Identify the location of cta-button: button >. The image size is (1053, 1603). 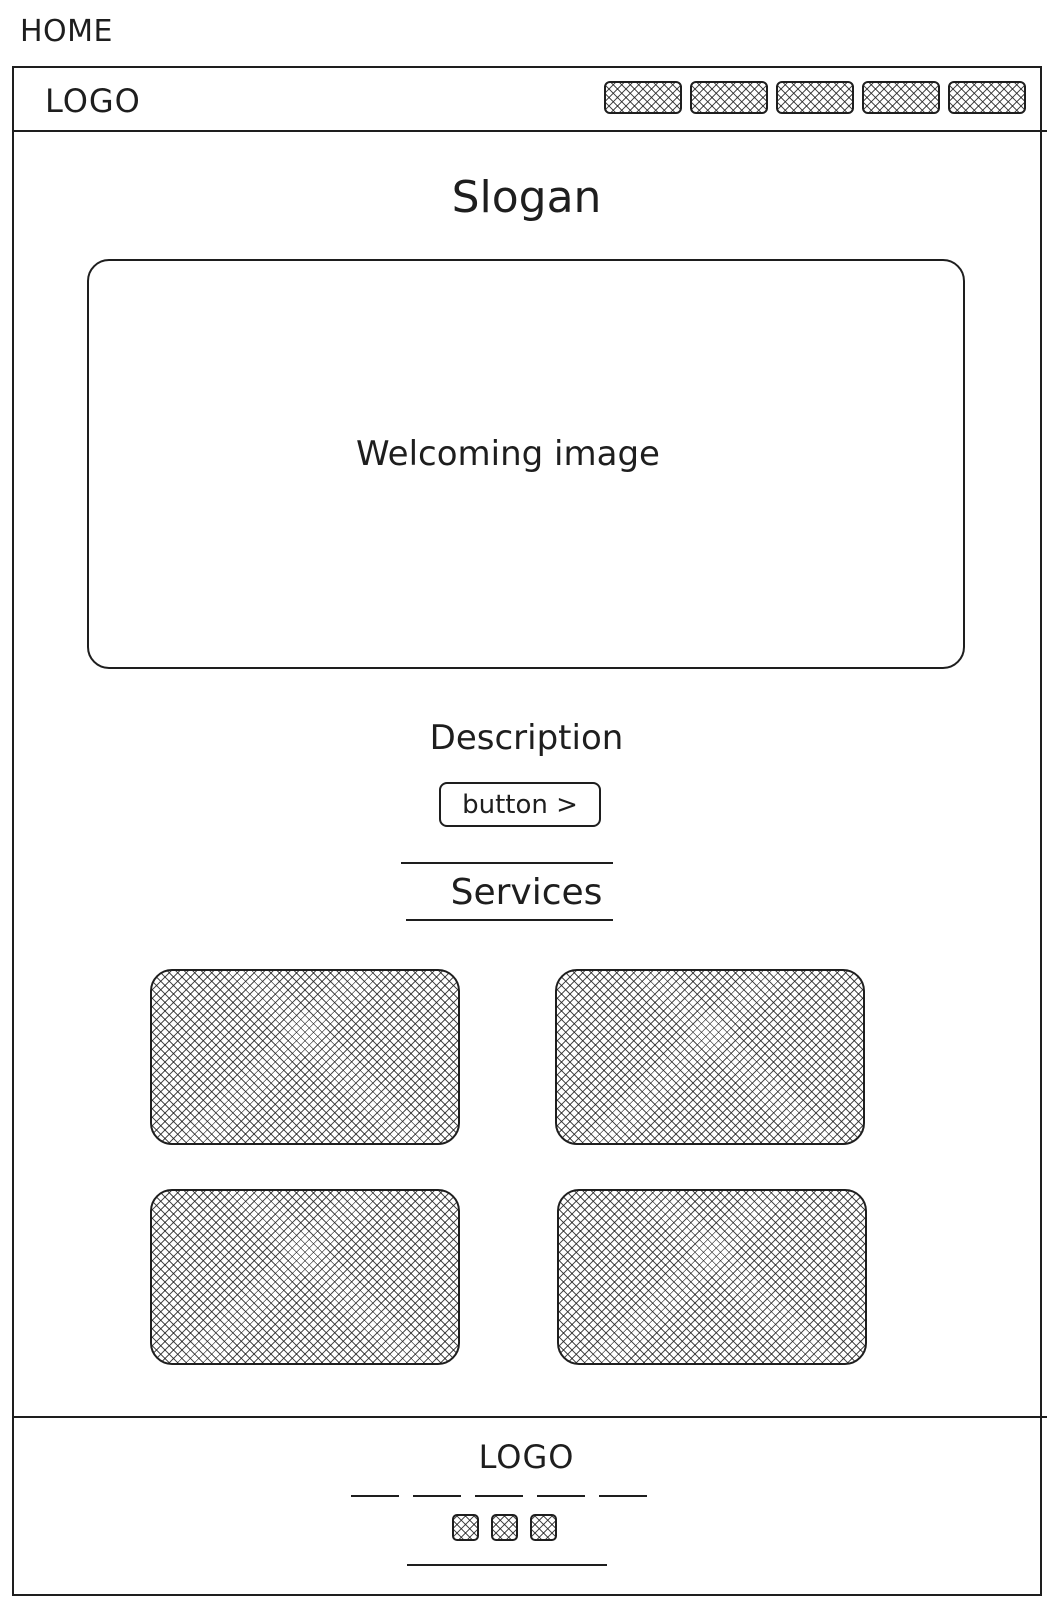
(520, 804).